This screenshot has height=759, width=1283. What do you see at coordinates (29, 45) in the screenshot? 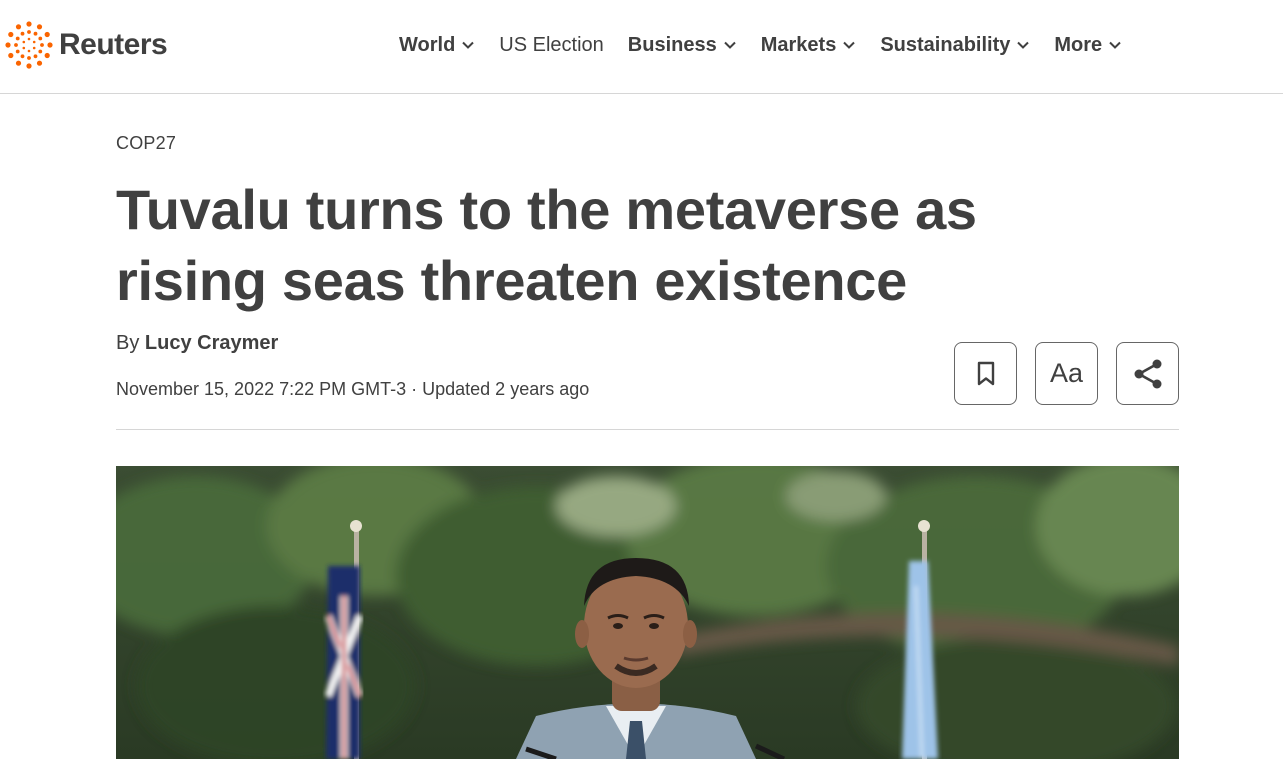
I see `reuters-logo-icon` at bounding box center [29, 45].